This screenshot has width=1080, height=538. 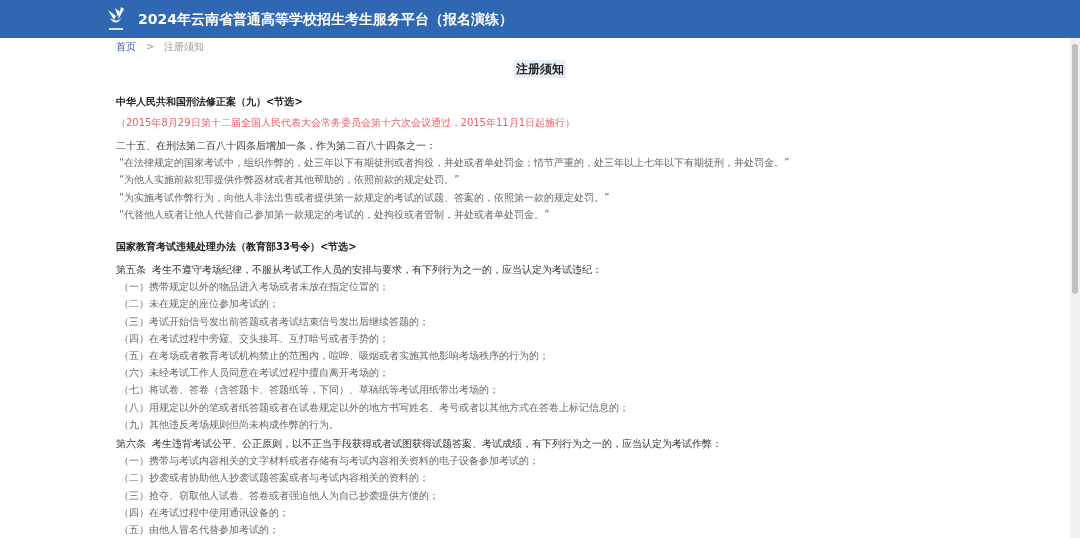 What do you see at coordinates (199, 304) in the screenshot?
I see `clause-text: （二）未在规定的座位参加考试的；` at bounding box center [199, 304].